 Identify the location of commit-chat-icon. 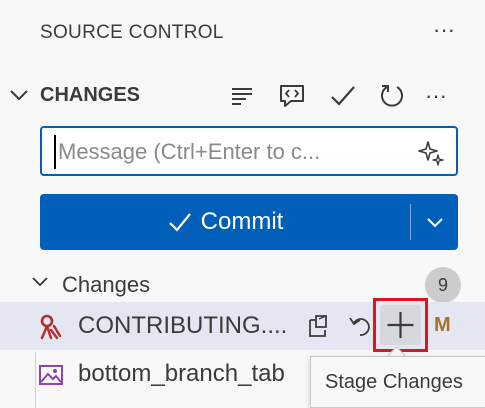
(292, 96).